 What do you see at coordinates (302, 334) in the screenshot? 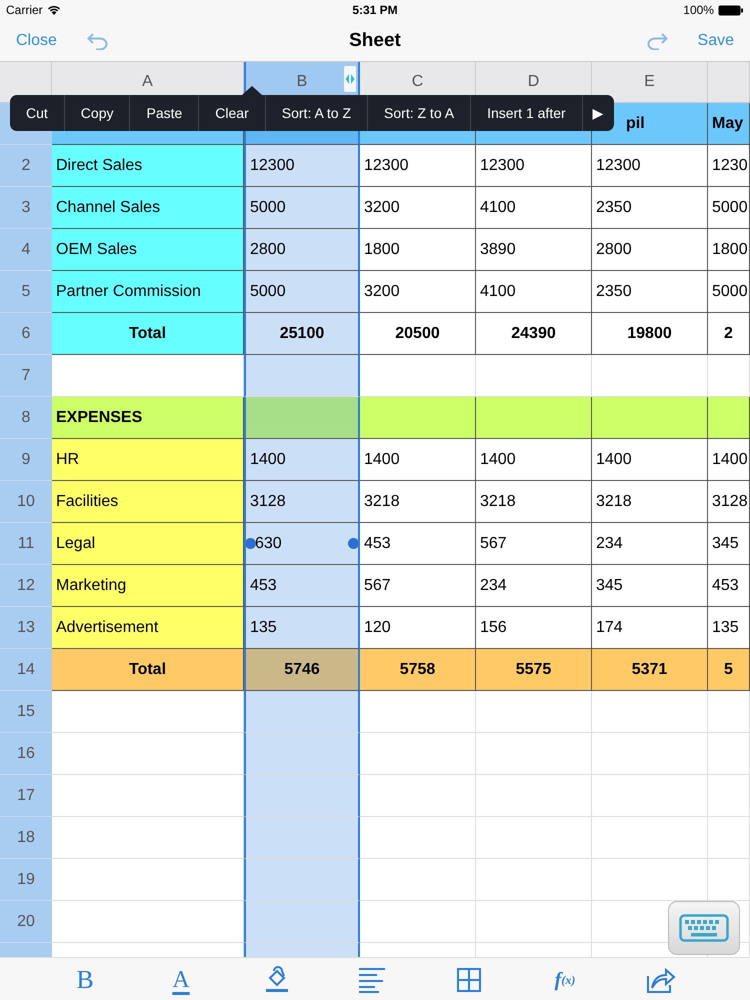
I see `table-cell: 25100` at bounding box center [302, 334].